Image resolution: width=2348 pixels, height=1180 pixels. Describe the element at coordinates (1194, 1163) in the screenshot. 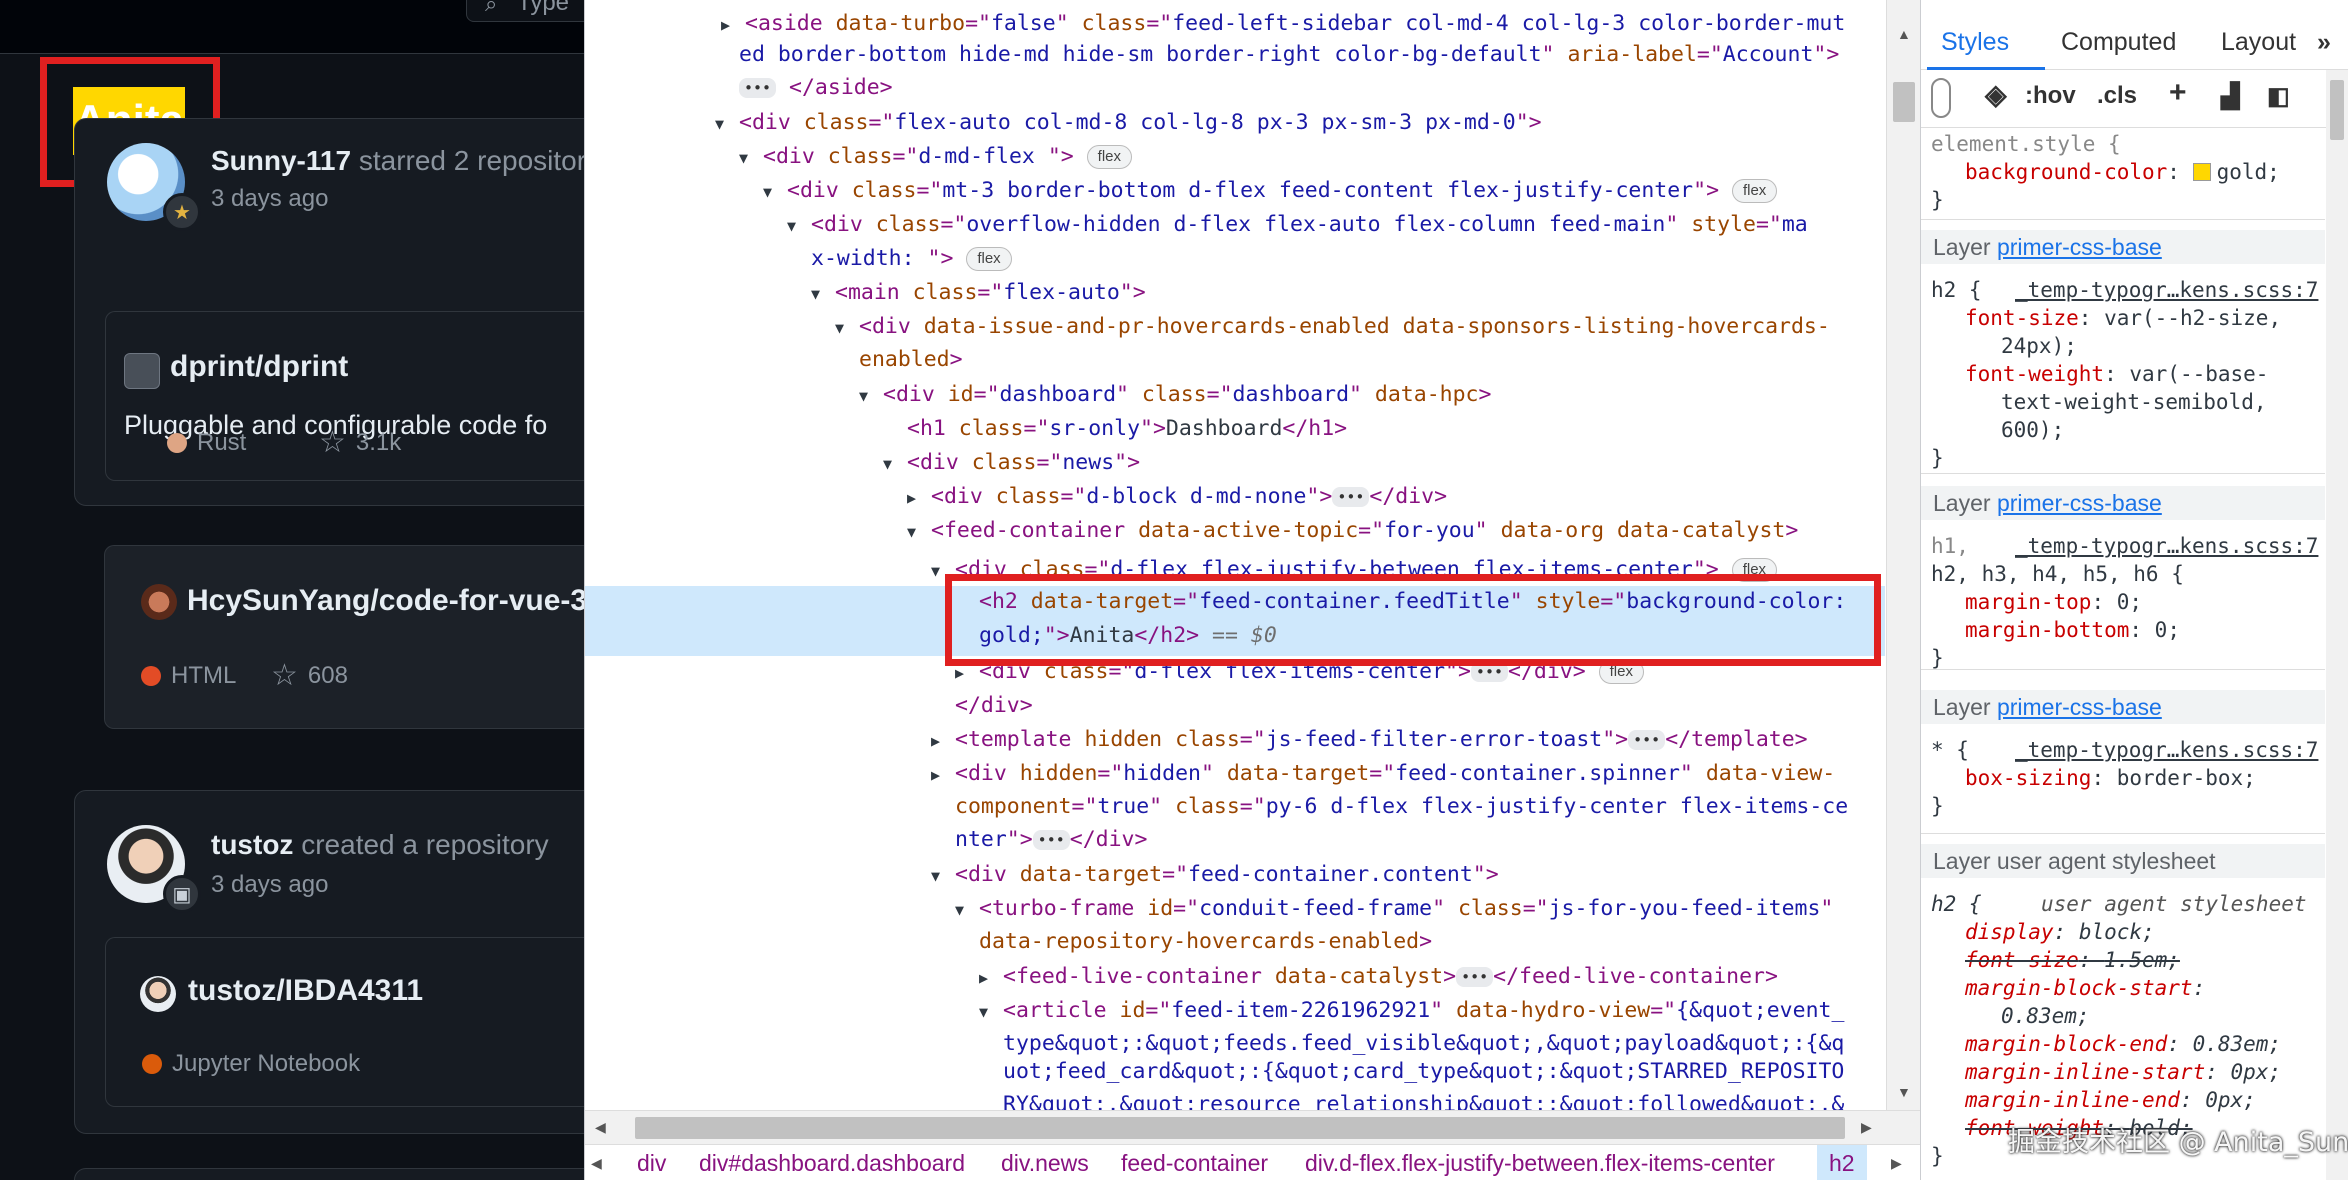

I see `breadcrumb-item: feed-container` at that location.